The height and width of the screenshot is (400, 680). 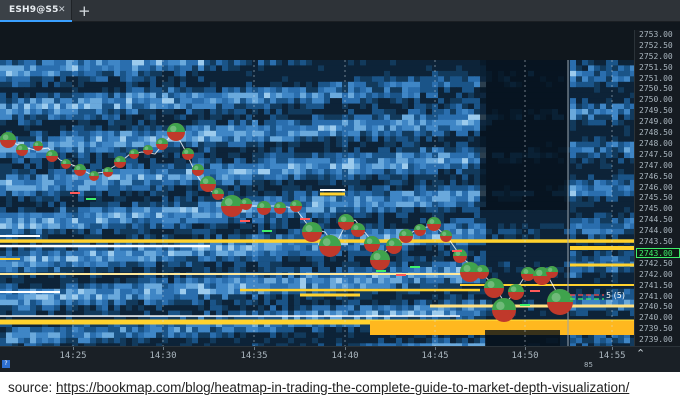 I want to click on info-badge-icon: ?, so click(x=6, y=364).